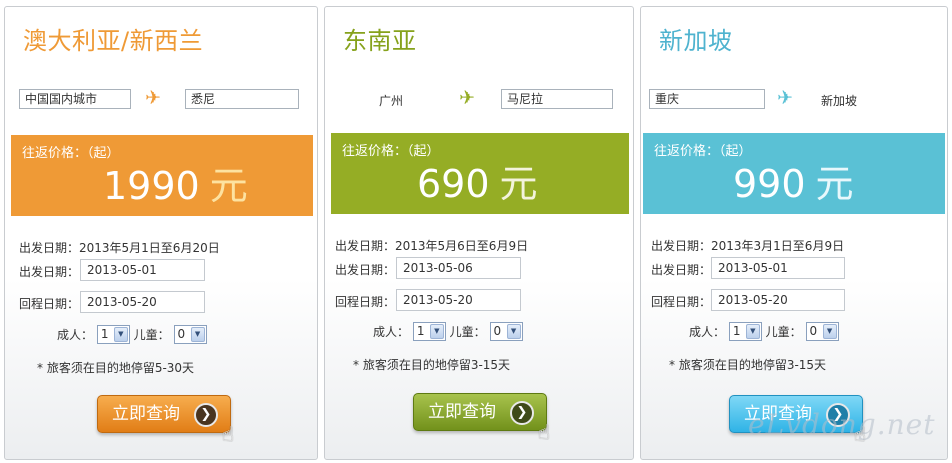 This screenshot has height=463, width=952. I want to click on stay-note: * 旅客须在目的地停留5-30天, so click(116, 368).